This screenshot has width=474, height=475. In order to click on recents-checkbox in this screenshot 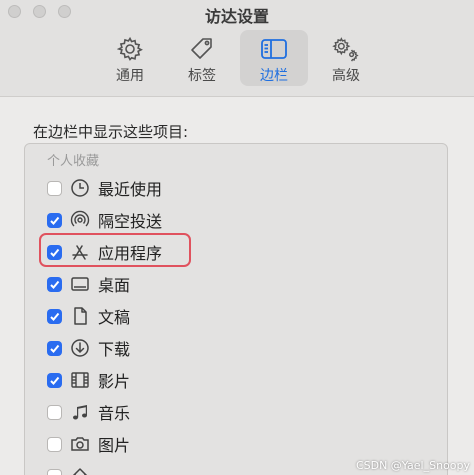, I will do `click(54, 188)`.